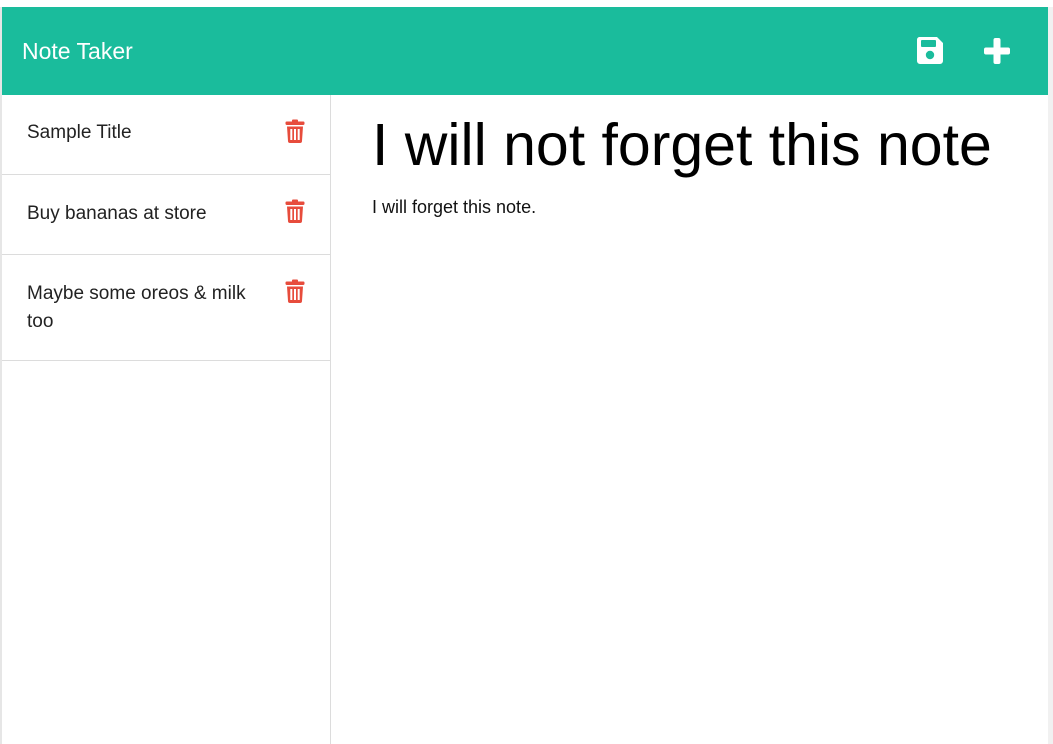 Image resolution: width=1053 pixels, height=744 pixels. I want to click on list-item: Sample Title, so click(166, 134).